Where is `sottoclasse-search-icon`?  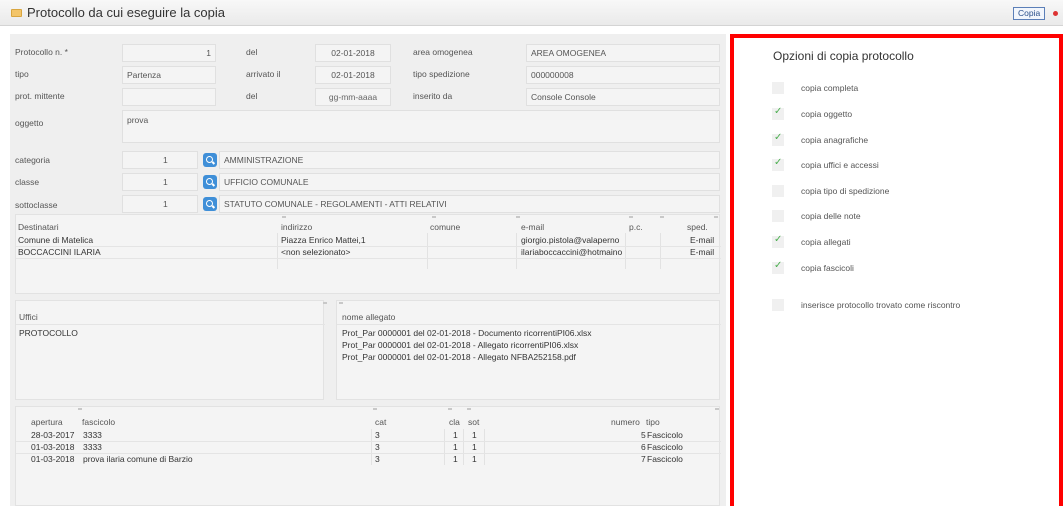 sottoclasse-search-icon is located at coordinates (210, 204).